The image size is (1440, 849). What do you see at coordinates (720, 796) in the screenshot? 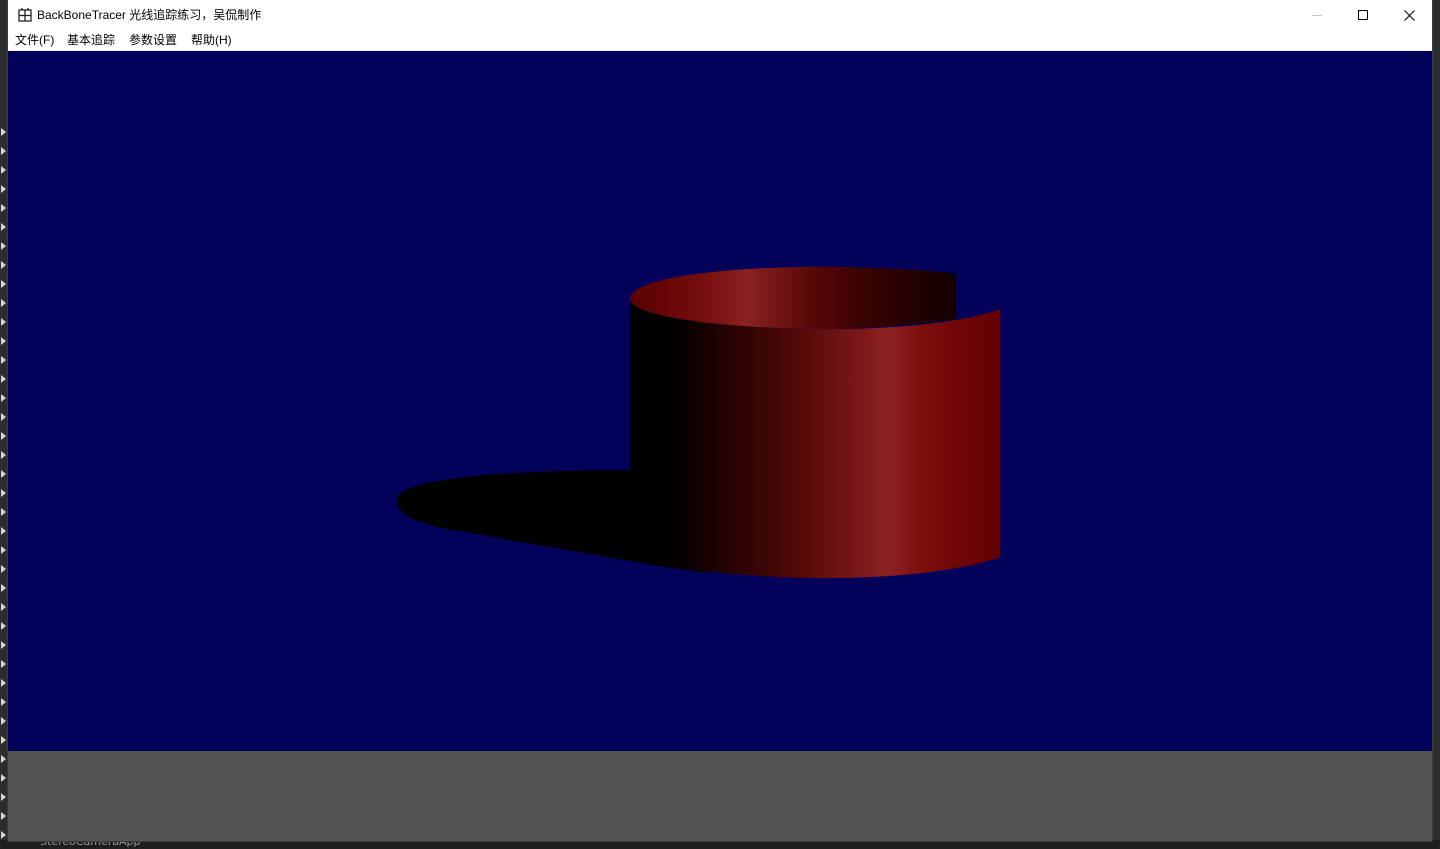
I see `bottom-panel` at bounding box center [720, 796].